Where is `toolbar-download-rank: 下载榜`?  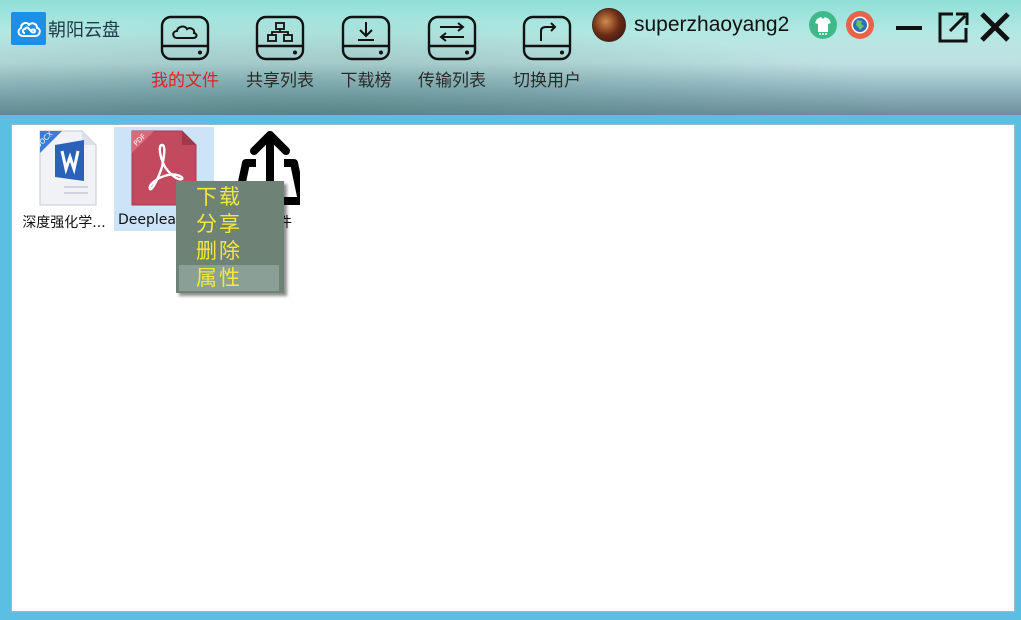 toolbar-download-rank: 下载榜 is located at coordinates (366, 52).